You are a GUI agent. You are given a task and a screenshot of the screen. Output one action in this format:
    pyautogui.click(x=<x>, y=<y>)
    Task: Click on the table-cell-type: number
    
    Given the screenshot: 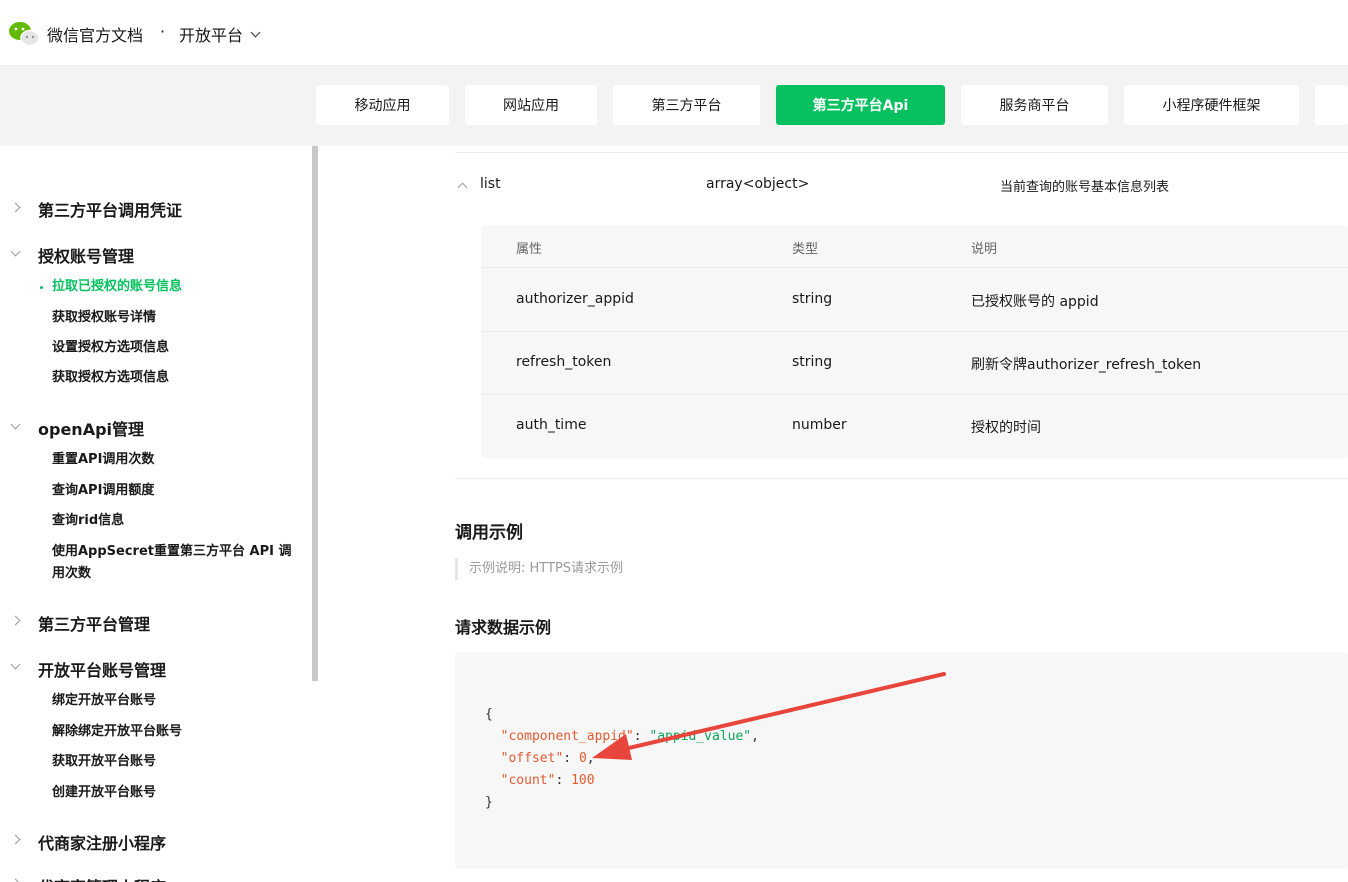 What is the action you would take?
    pyautogui.click(x=819, y=425)
    